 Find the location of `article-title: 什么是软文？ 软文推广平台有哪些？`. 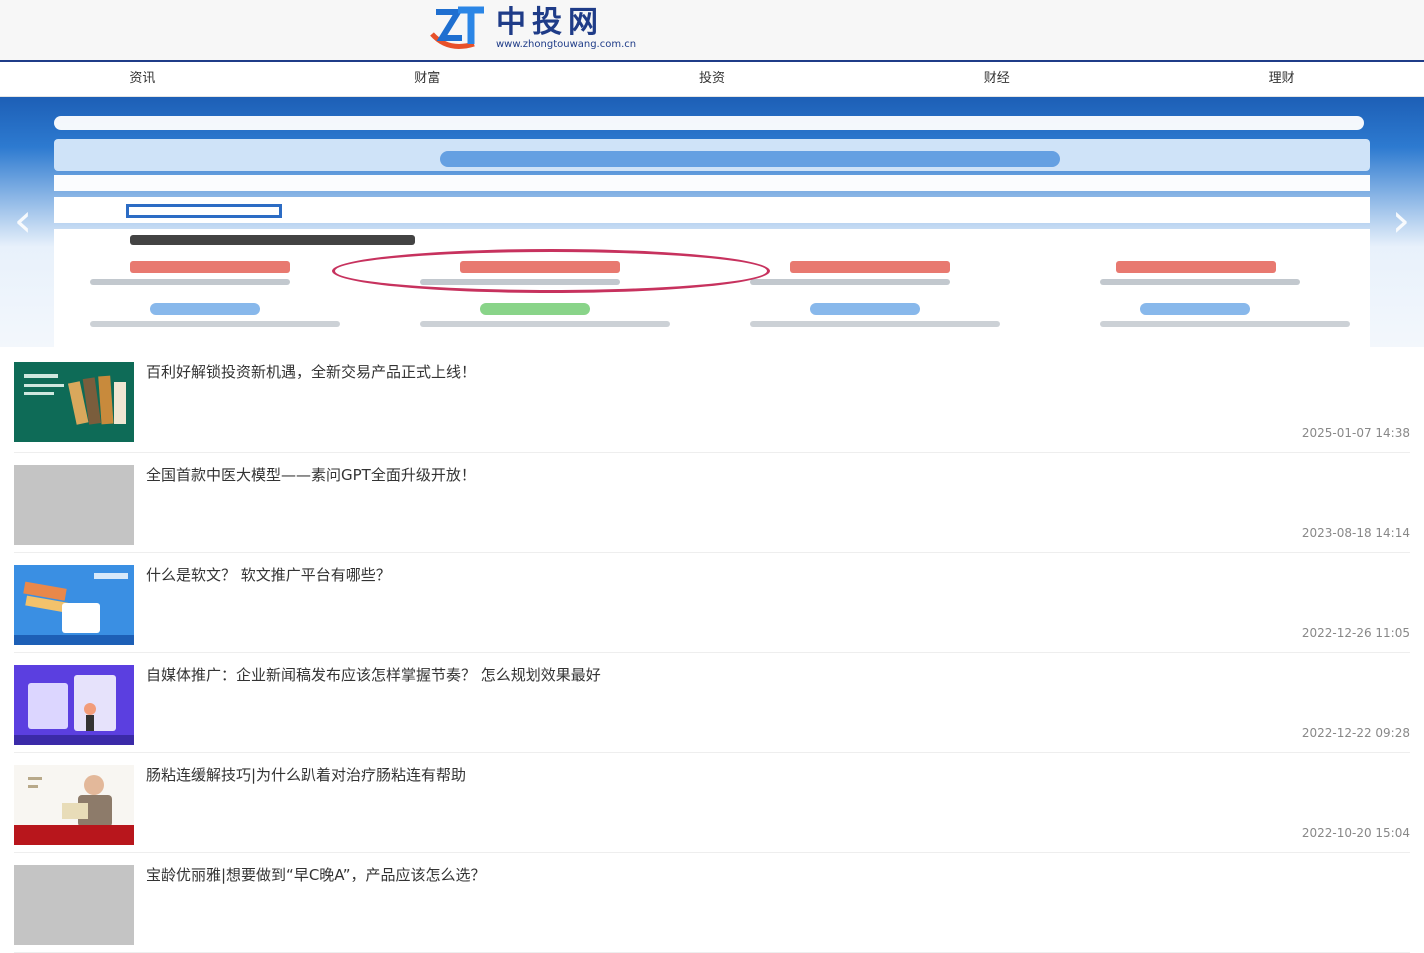

article-title: 什么是软文？ 软文推广平台有哪些？ is located at coordinates (268, 608).